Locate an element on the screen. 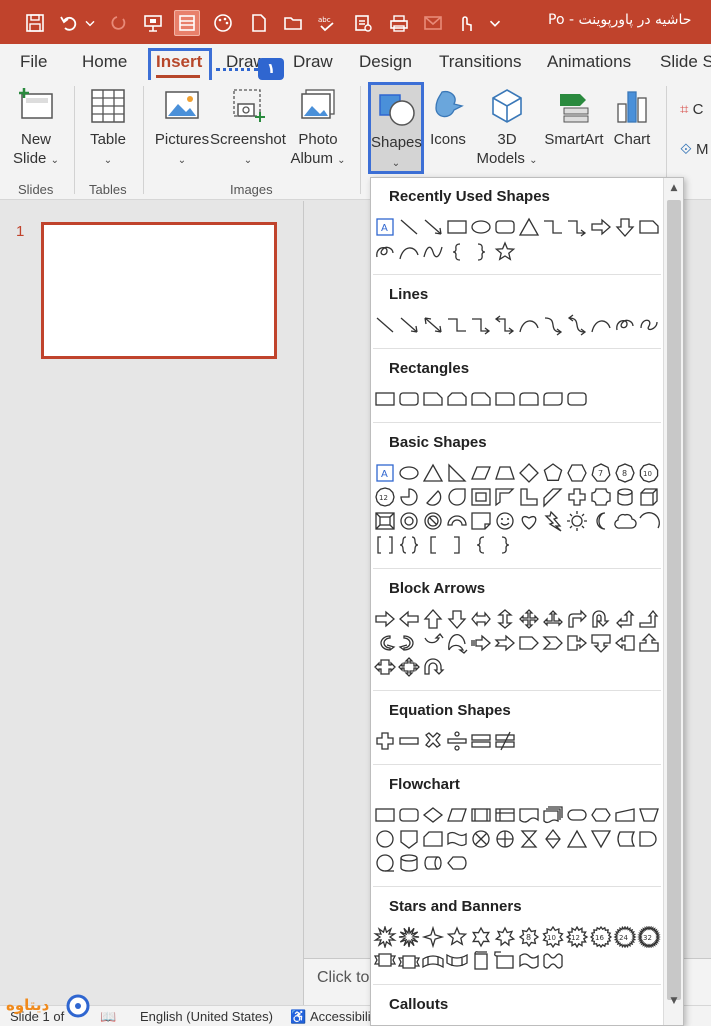 This screenshot has height=1026, width=711. left-right-up-arrow-shape-icon is located at coordinates (553, 619).